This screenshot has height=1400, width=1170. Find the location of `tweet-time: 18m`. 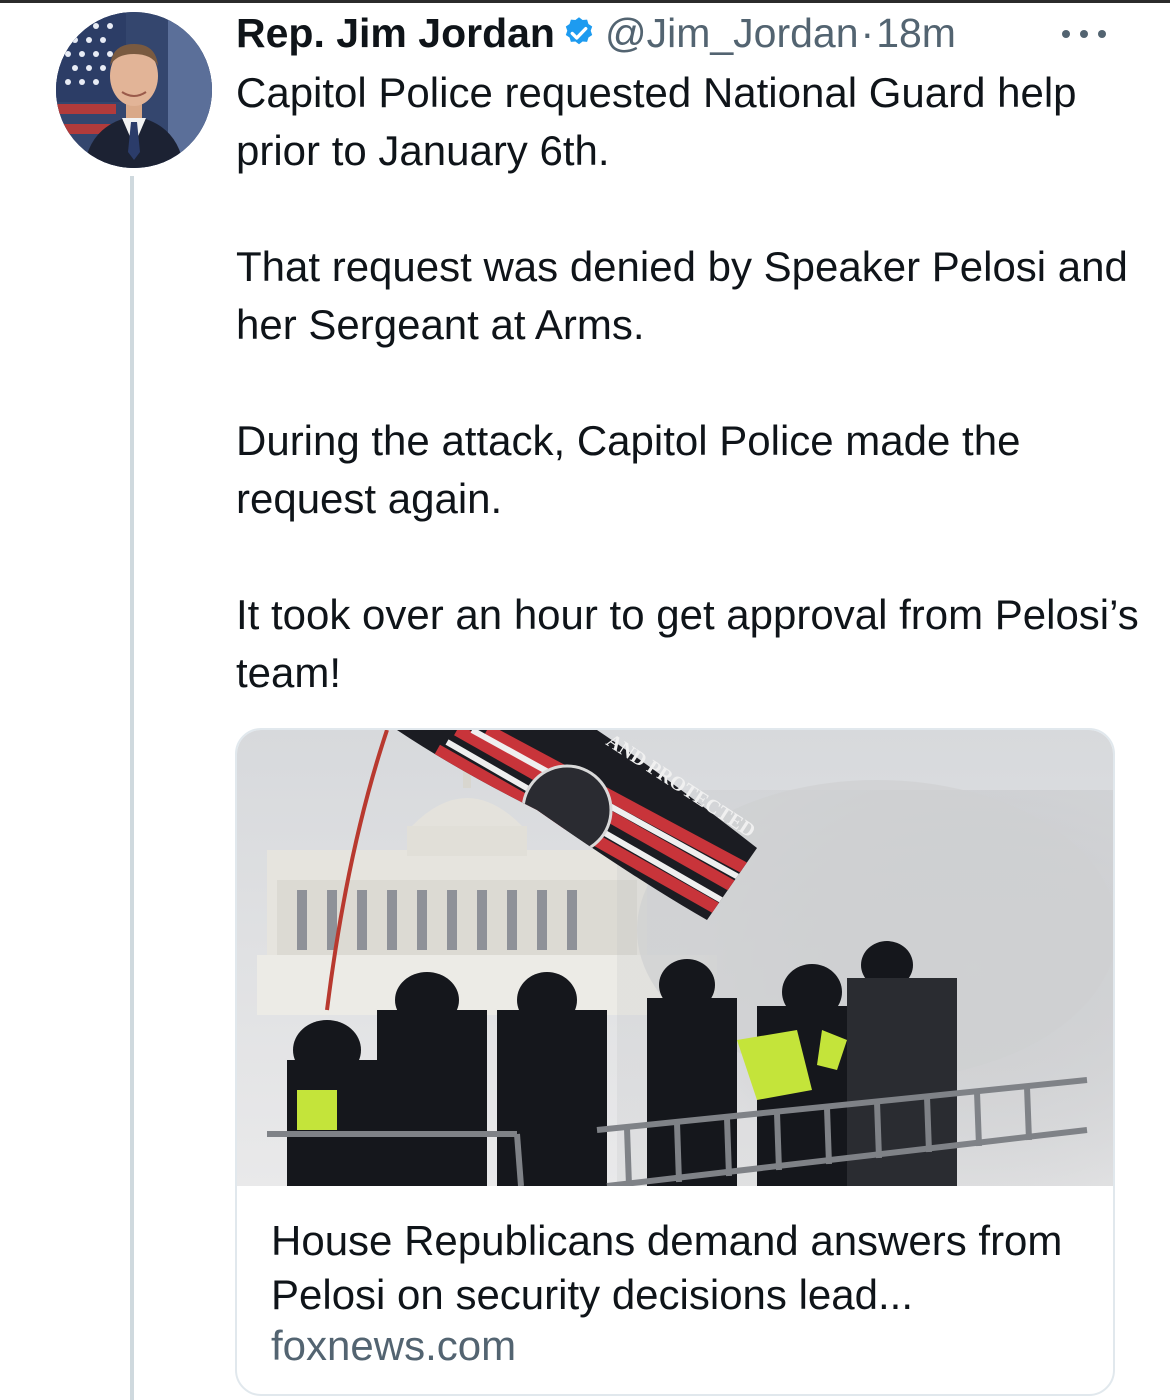

tweet-time: 18m is located at coordinates (916, 33).